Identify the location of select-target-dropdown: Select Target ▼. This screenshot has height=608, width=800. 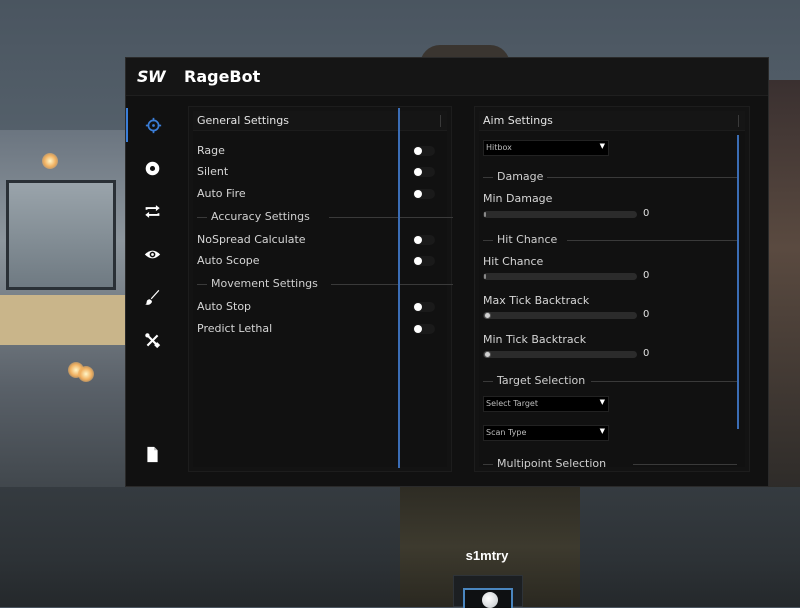
(546, 404).